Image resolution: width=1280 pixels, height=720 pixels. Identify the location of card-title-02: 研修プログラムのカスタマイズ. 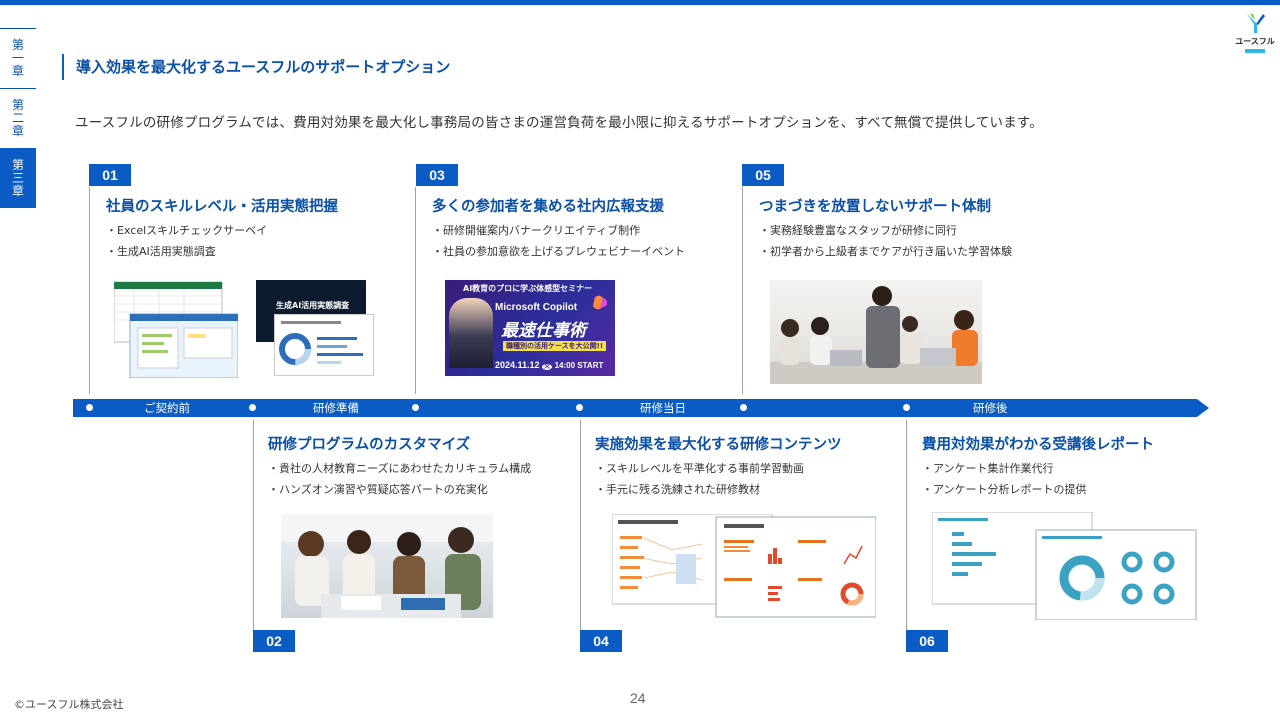
(369, 445).